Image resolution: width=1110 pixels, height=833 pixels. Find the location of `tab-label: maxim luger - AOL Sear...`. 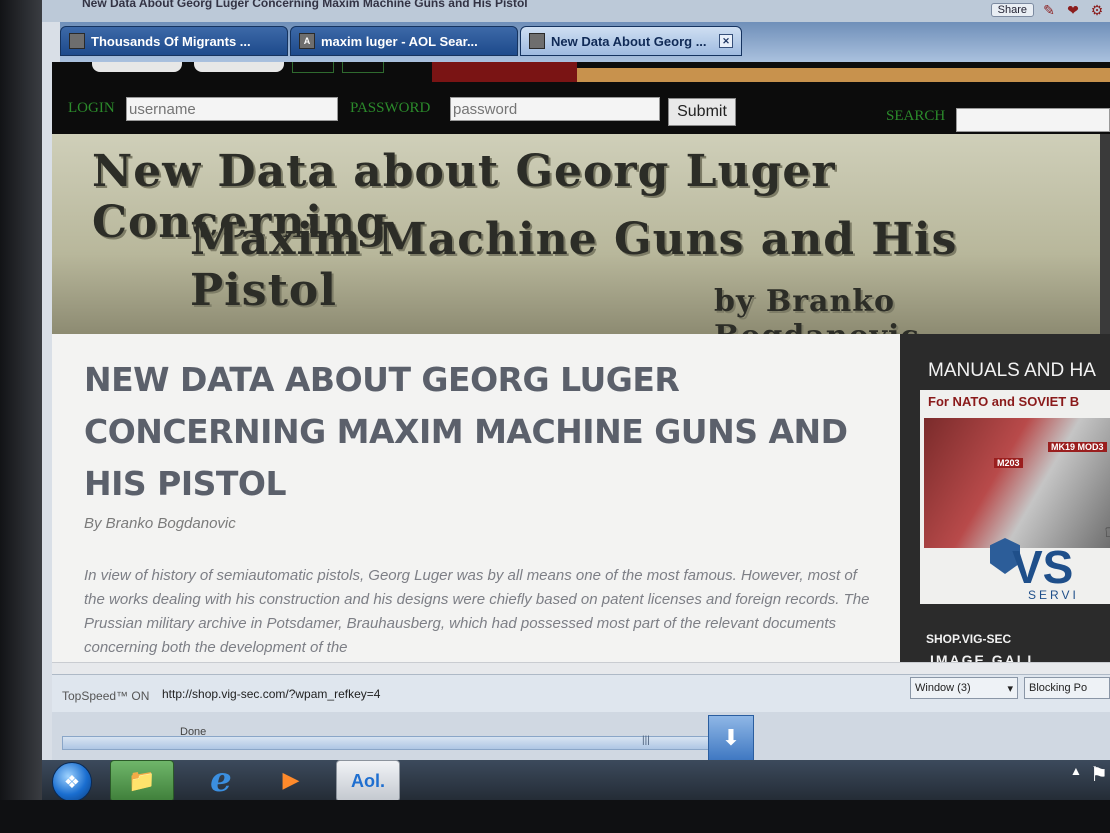

tab-label: maxim luger - AOL Sear... is located at coordinates (399, 41).